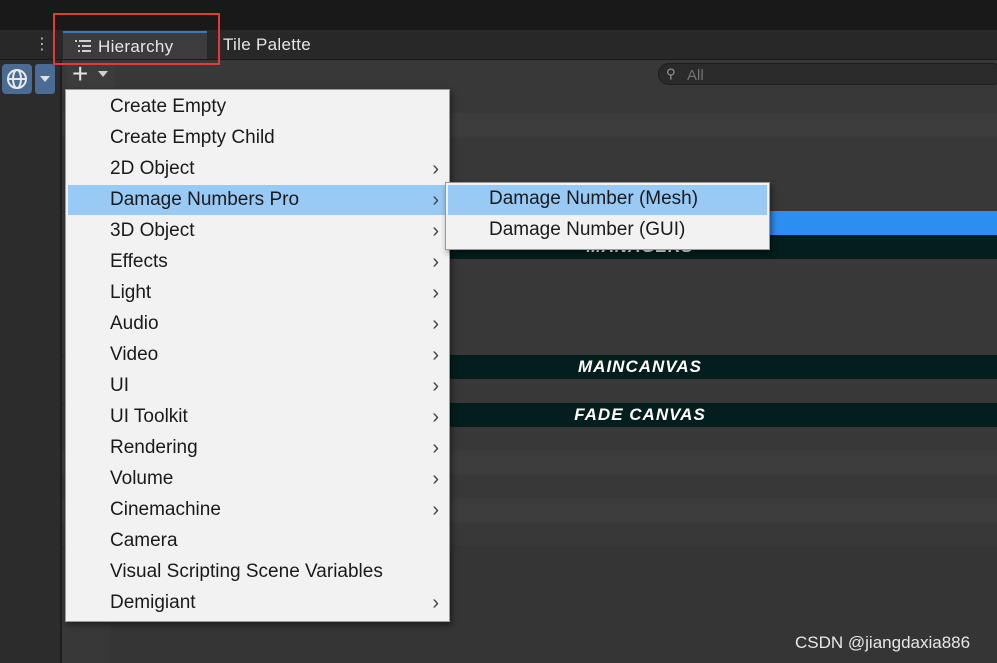 The height and width of the screenshot is (663, 997). I want to click on submenu-item-damage-number-mesh: Damage Number (Mesh), so click(607, 200).